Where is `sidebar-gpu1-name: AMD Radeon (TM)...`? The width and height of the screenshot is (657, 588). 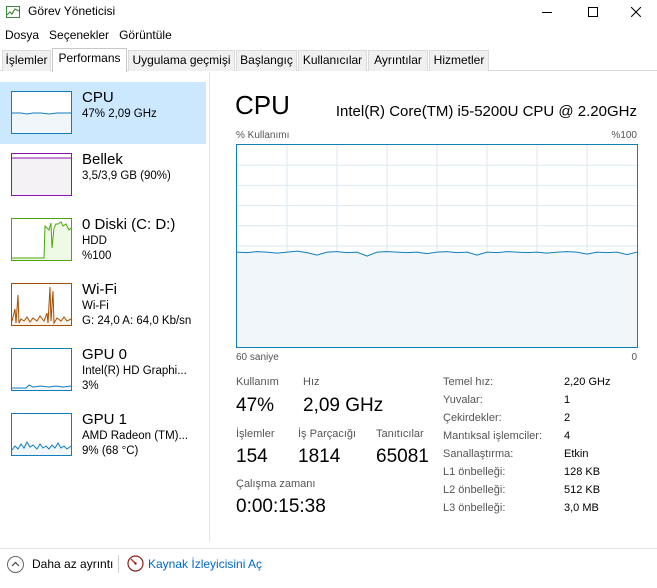
sidebar-gpu1-name: AMD Radeon (TM)... is located at coordinates (135, 436).